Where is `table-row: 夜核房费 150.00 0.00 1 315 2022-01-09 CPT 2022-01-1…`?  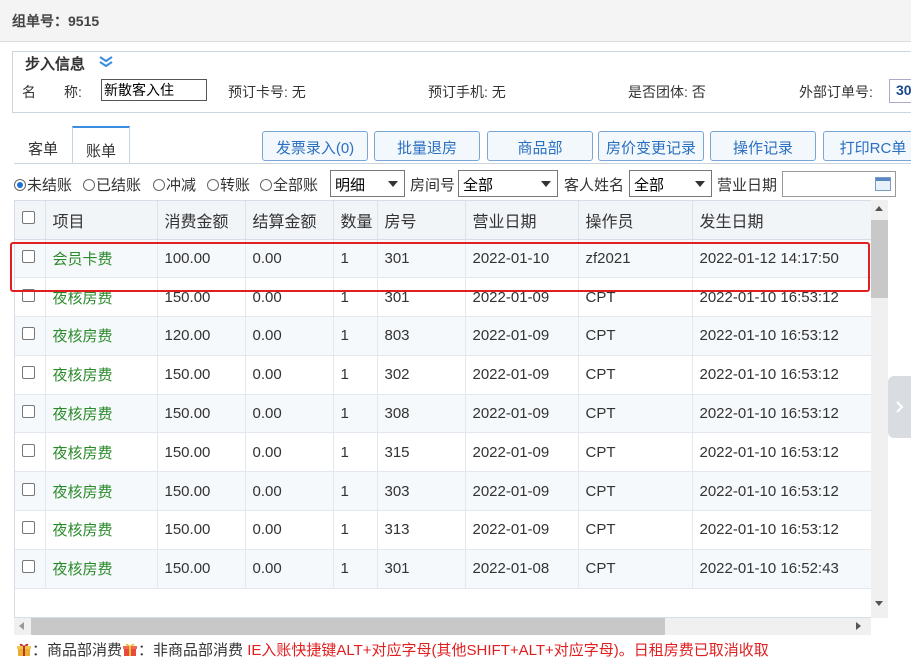 table-row: 夜核房费 150.00 0.00 1 315 2022-01-09 CPT 2022-01-1… is located at coordinates (443, 452).